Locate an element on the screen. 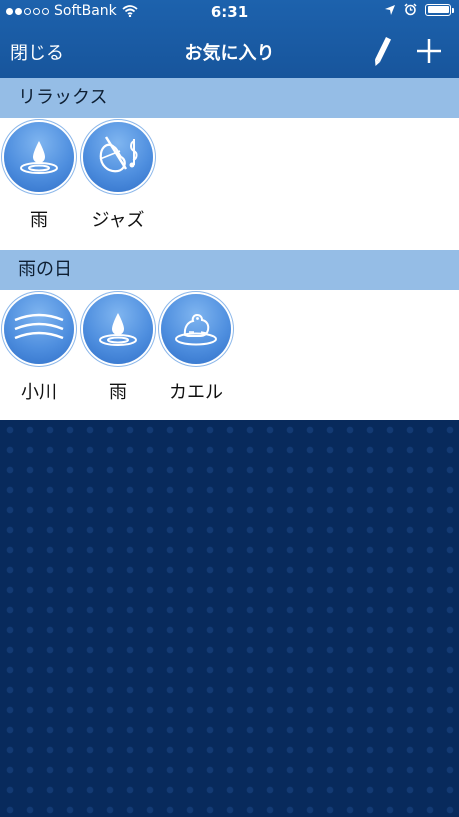  edit-button is located at coordinates (381, 51).